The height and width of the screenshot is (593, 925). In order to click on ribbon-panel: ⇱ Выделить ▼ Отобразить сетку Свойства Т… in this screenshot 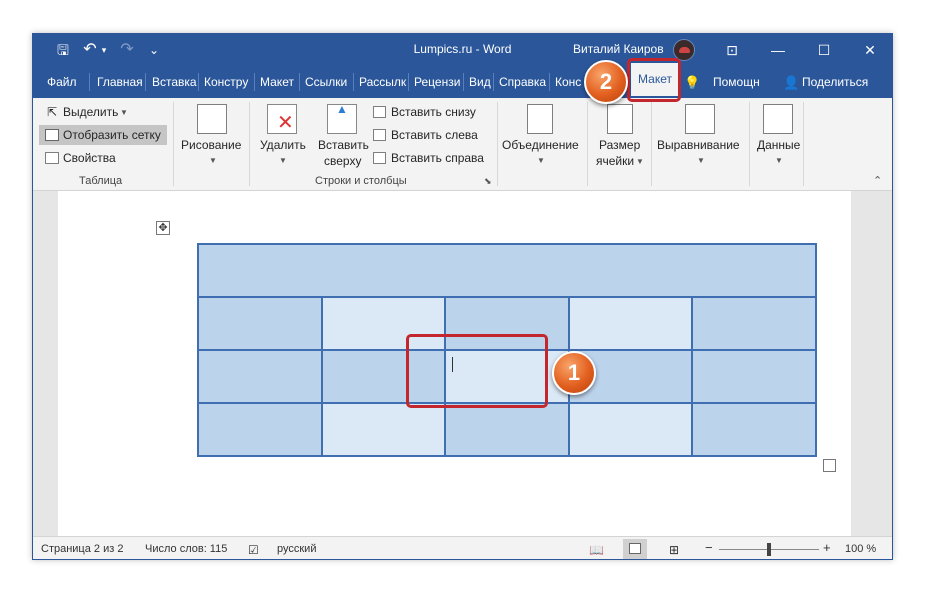, I will do `click(462, 144)`.